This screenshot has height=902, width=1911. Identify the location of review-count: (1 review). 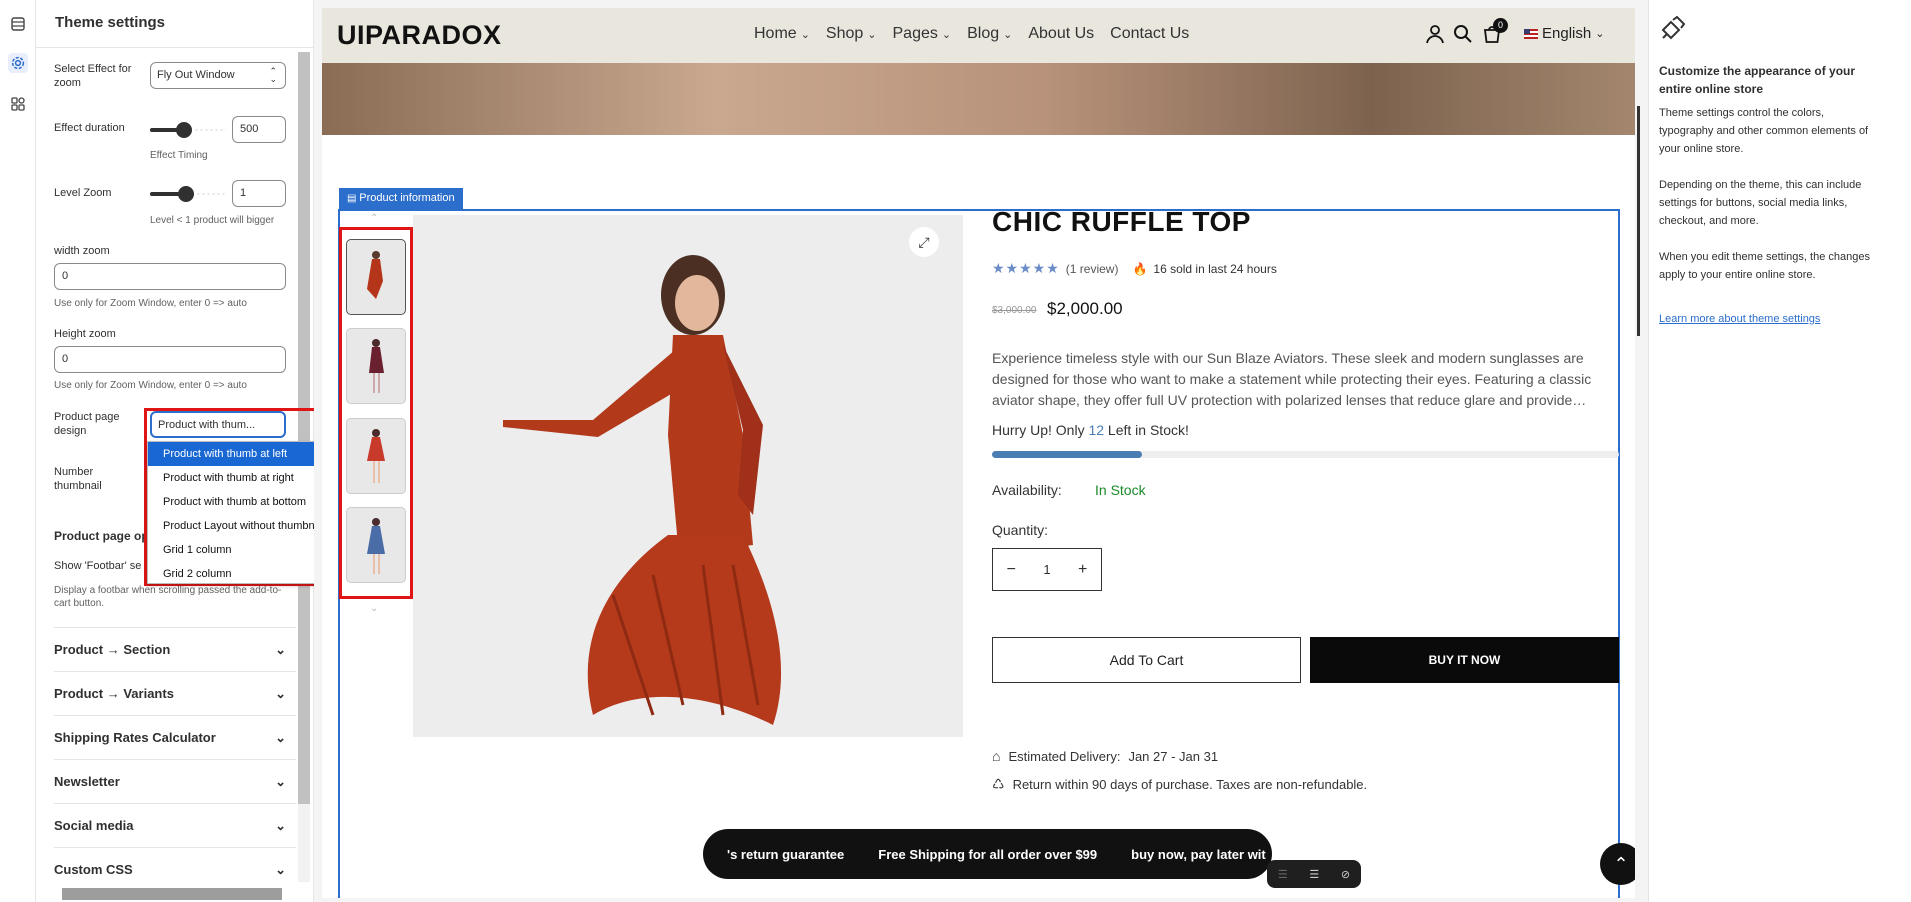
(1092, 269).